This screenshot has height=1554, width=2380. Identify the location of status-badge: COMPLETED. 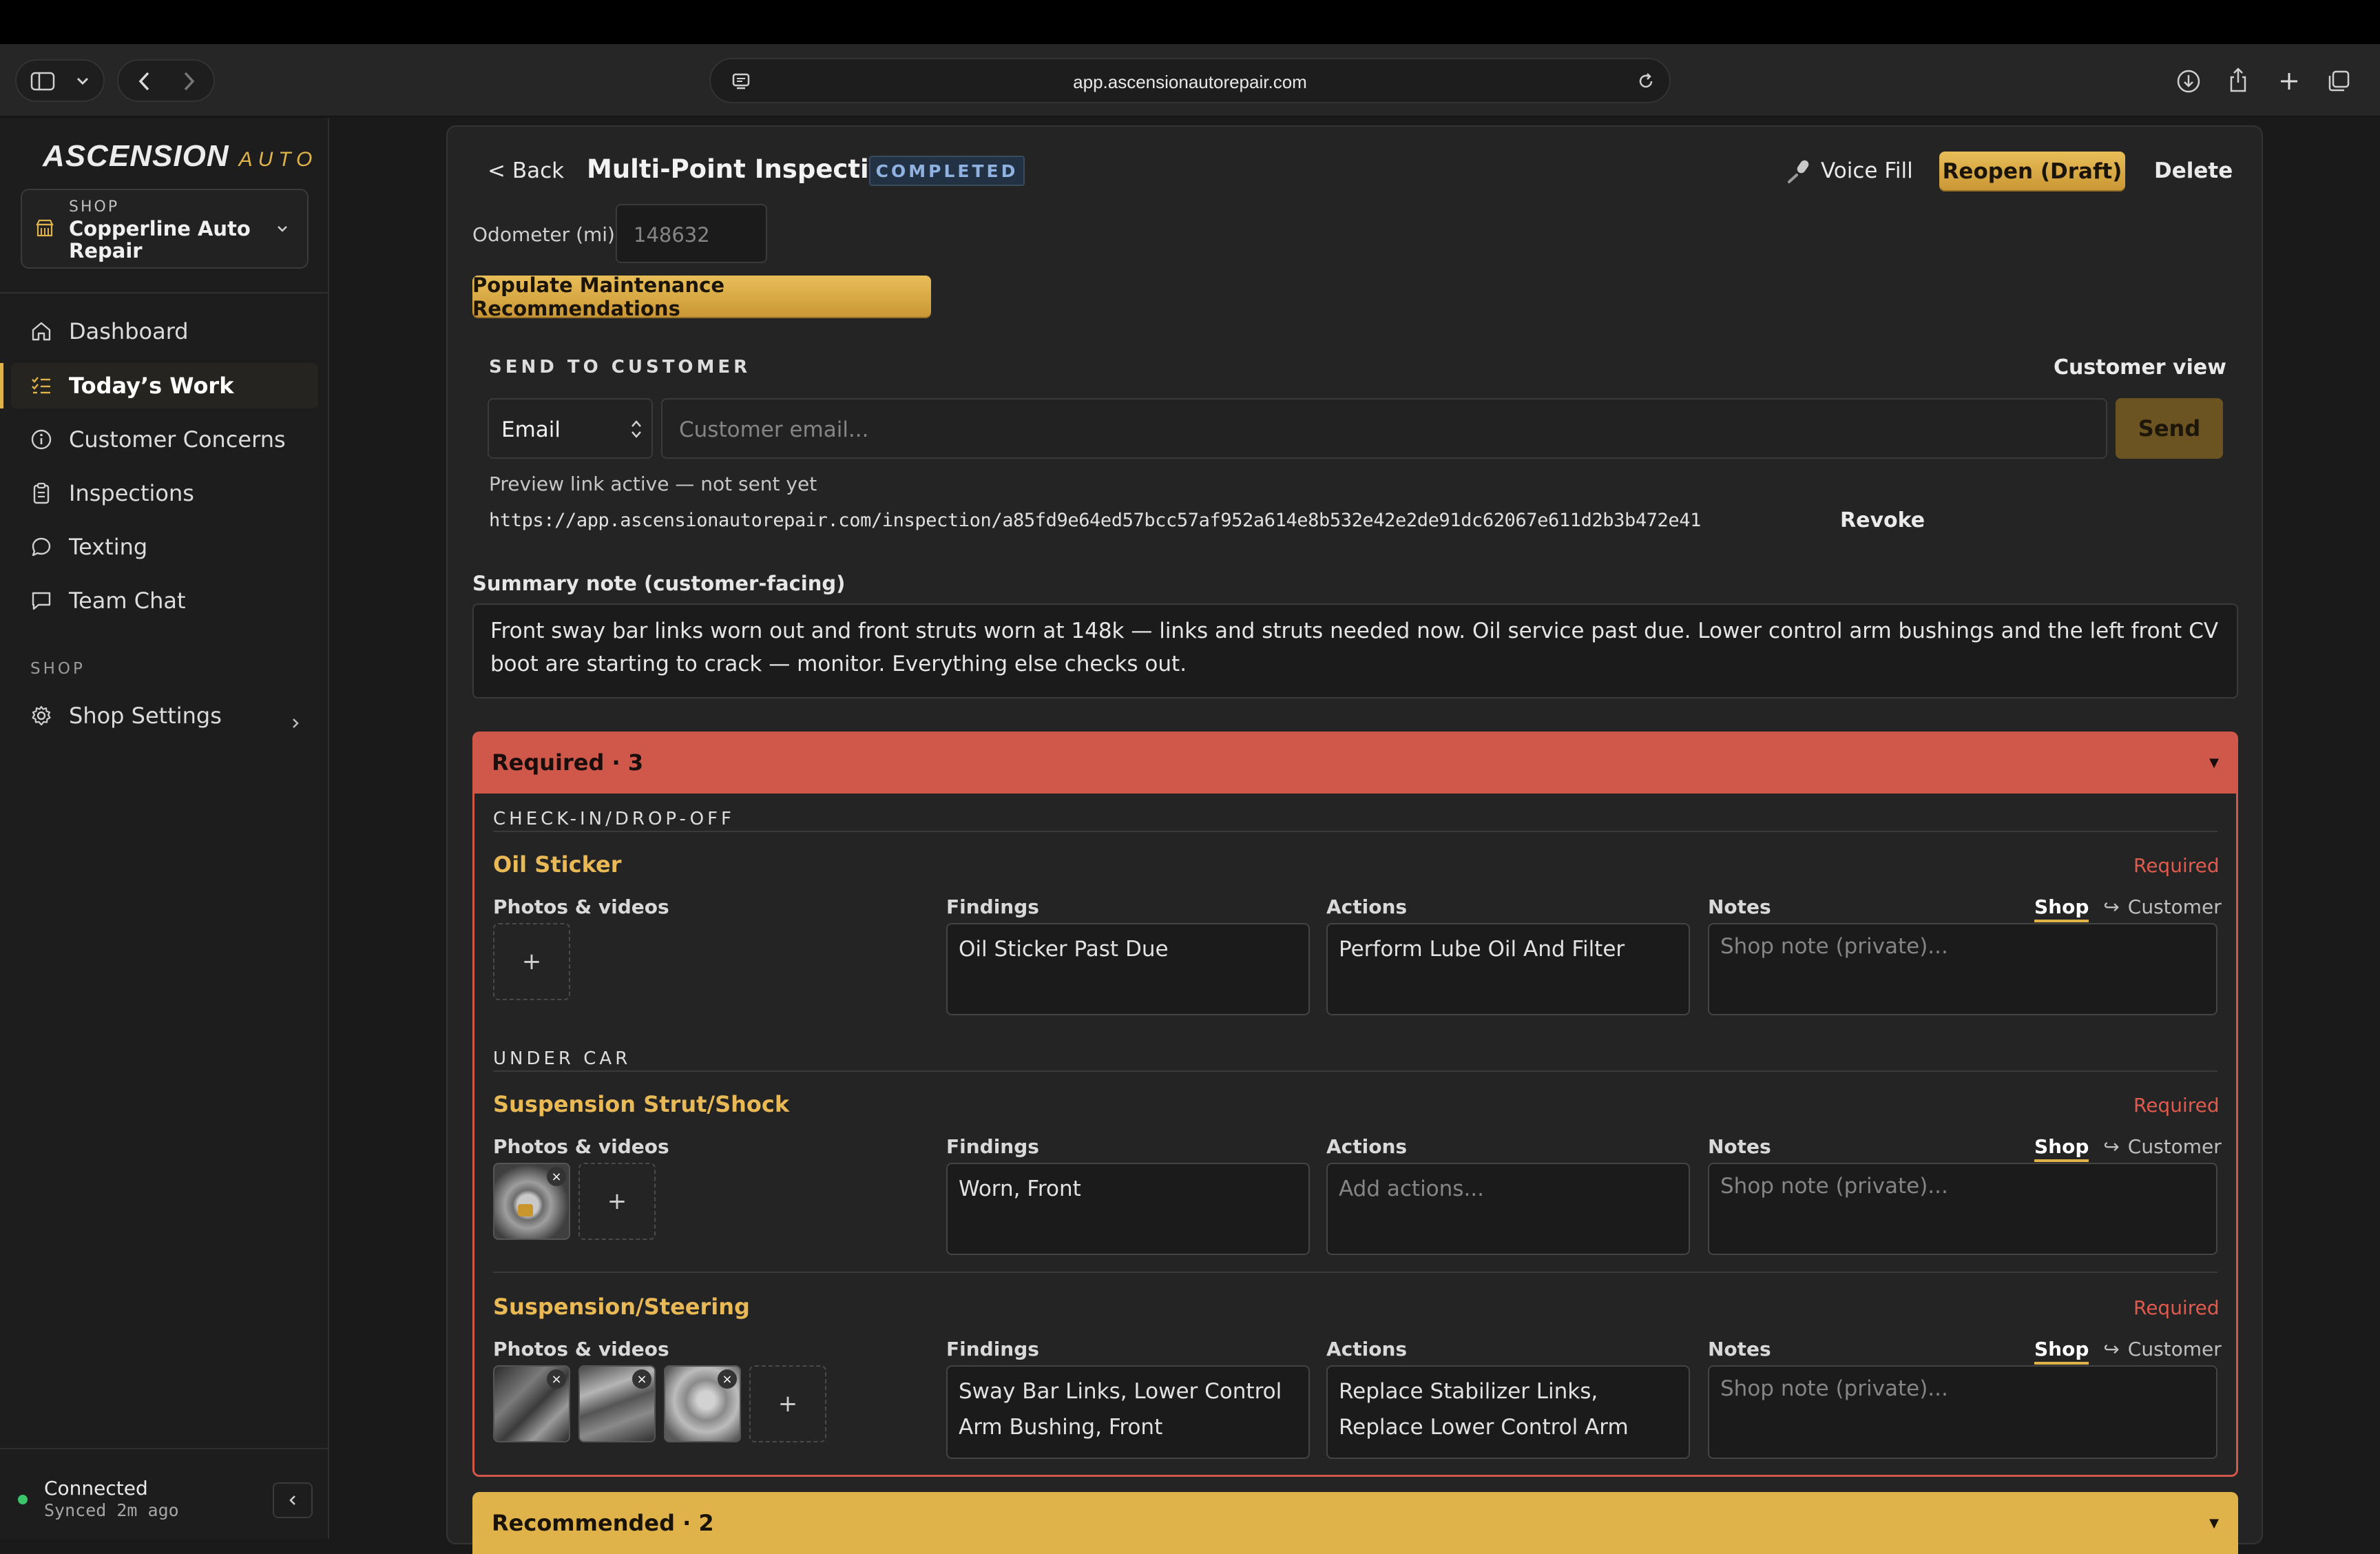
(947, 171).